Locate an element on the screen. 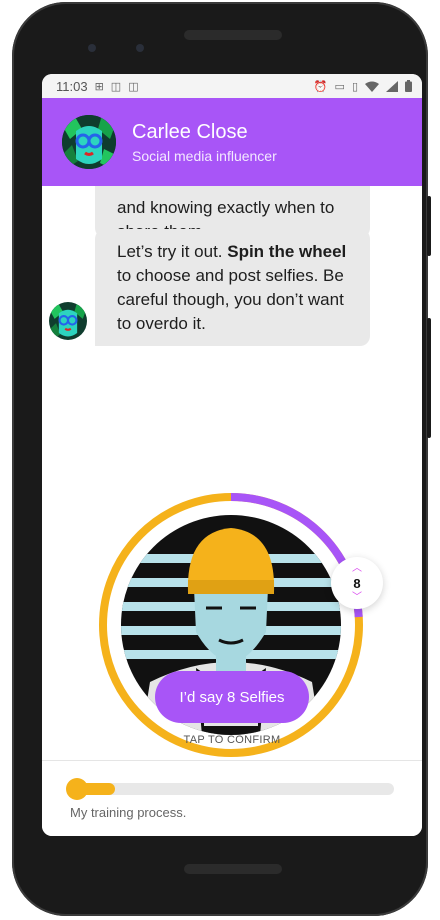 The height and width of the screenshot is (920, 440). chevron-down-icon: ﹀ is located at coordinates (357, 597).